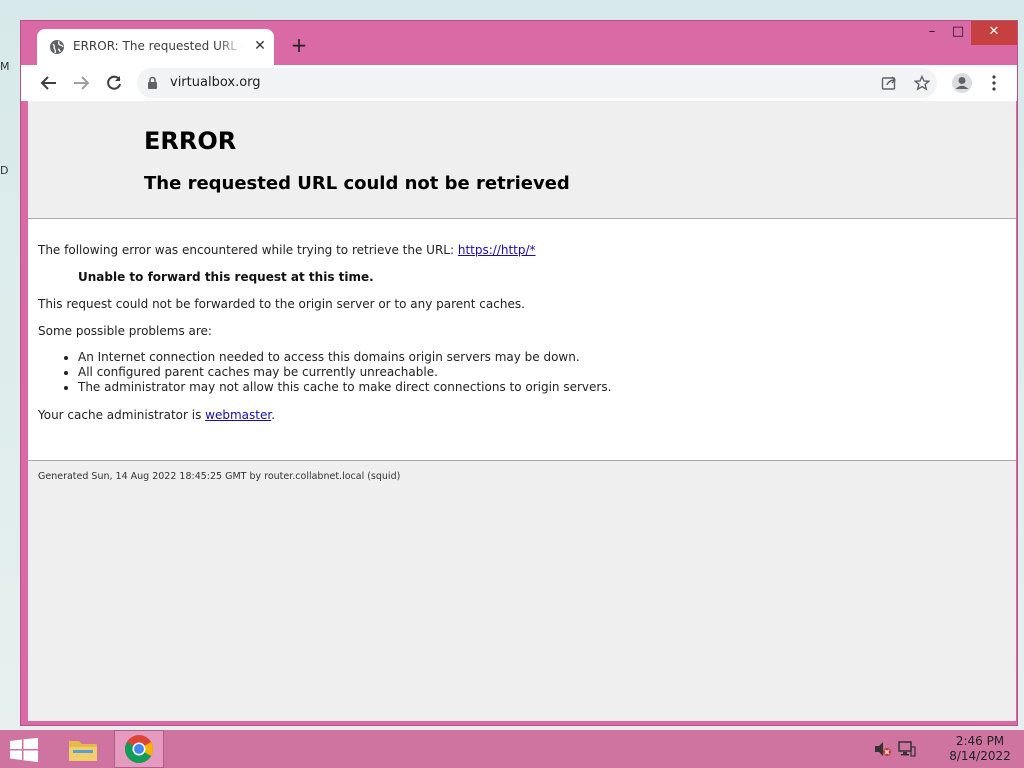 The height and width of the screenshot is (768, 1024). I want to click on new-tab-button: +, so click(299, 45).